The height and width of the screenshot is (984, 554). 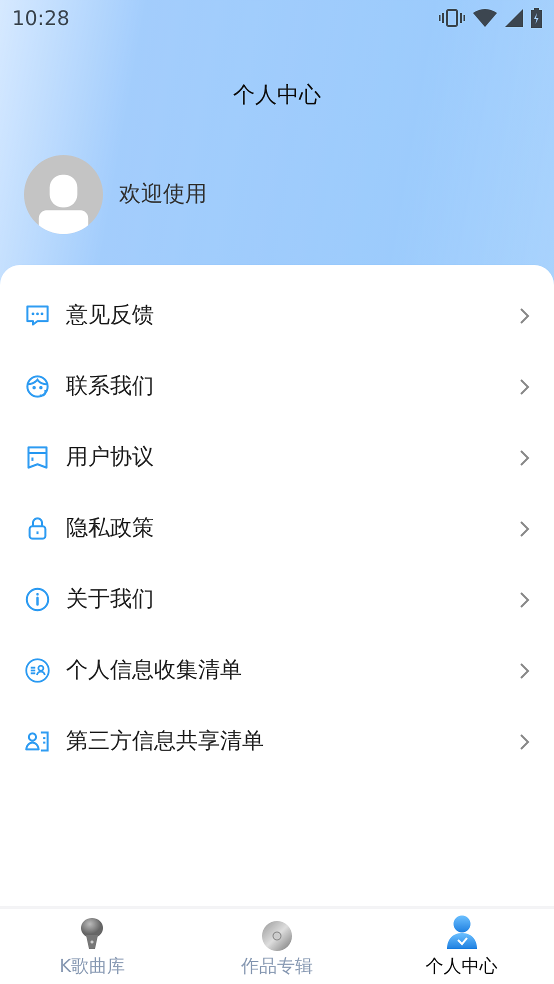 What do you see at coordinates (37, 386) in the screenshot?
I see `headset-face-icon` at bounding box center [37, 386].